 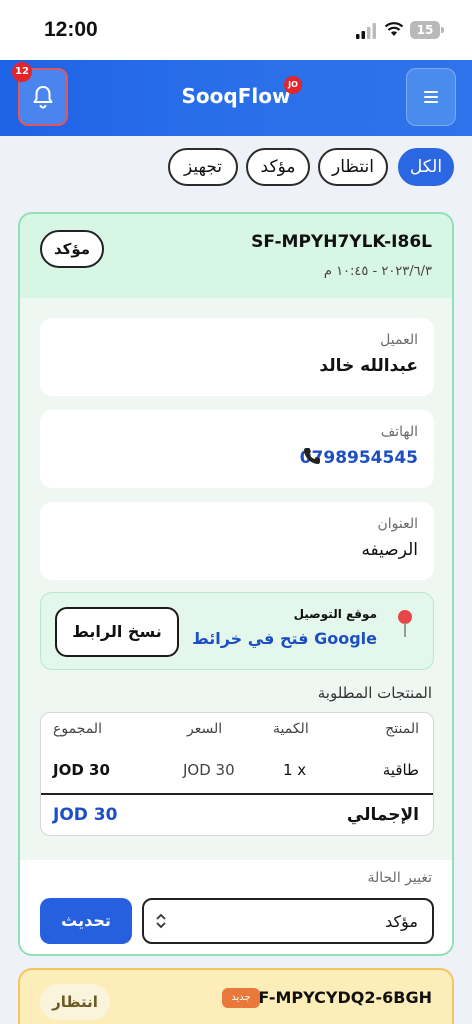 I want to click on app-header: 12 SooqFlow JO, so click(x=236, y=98).